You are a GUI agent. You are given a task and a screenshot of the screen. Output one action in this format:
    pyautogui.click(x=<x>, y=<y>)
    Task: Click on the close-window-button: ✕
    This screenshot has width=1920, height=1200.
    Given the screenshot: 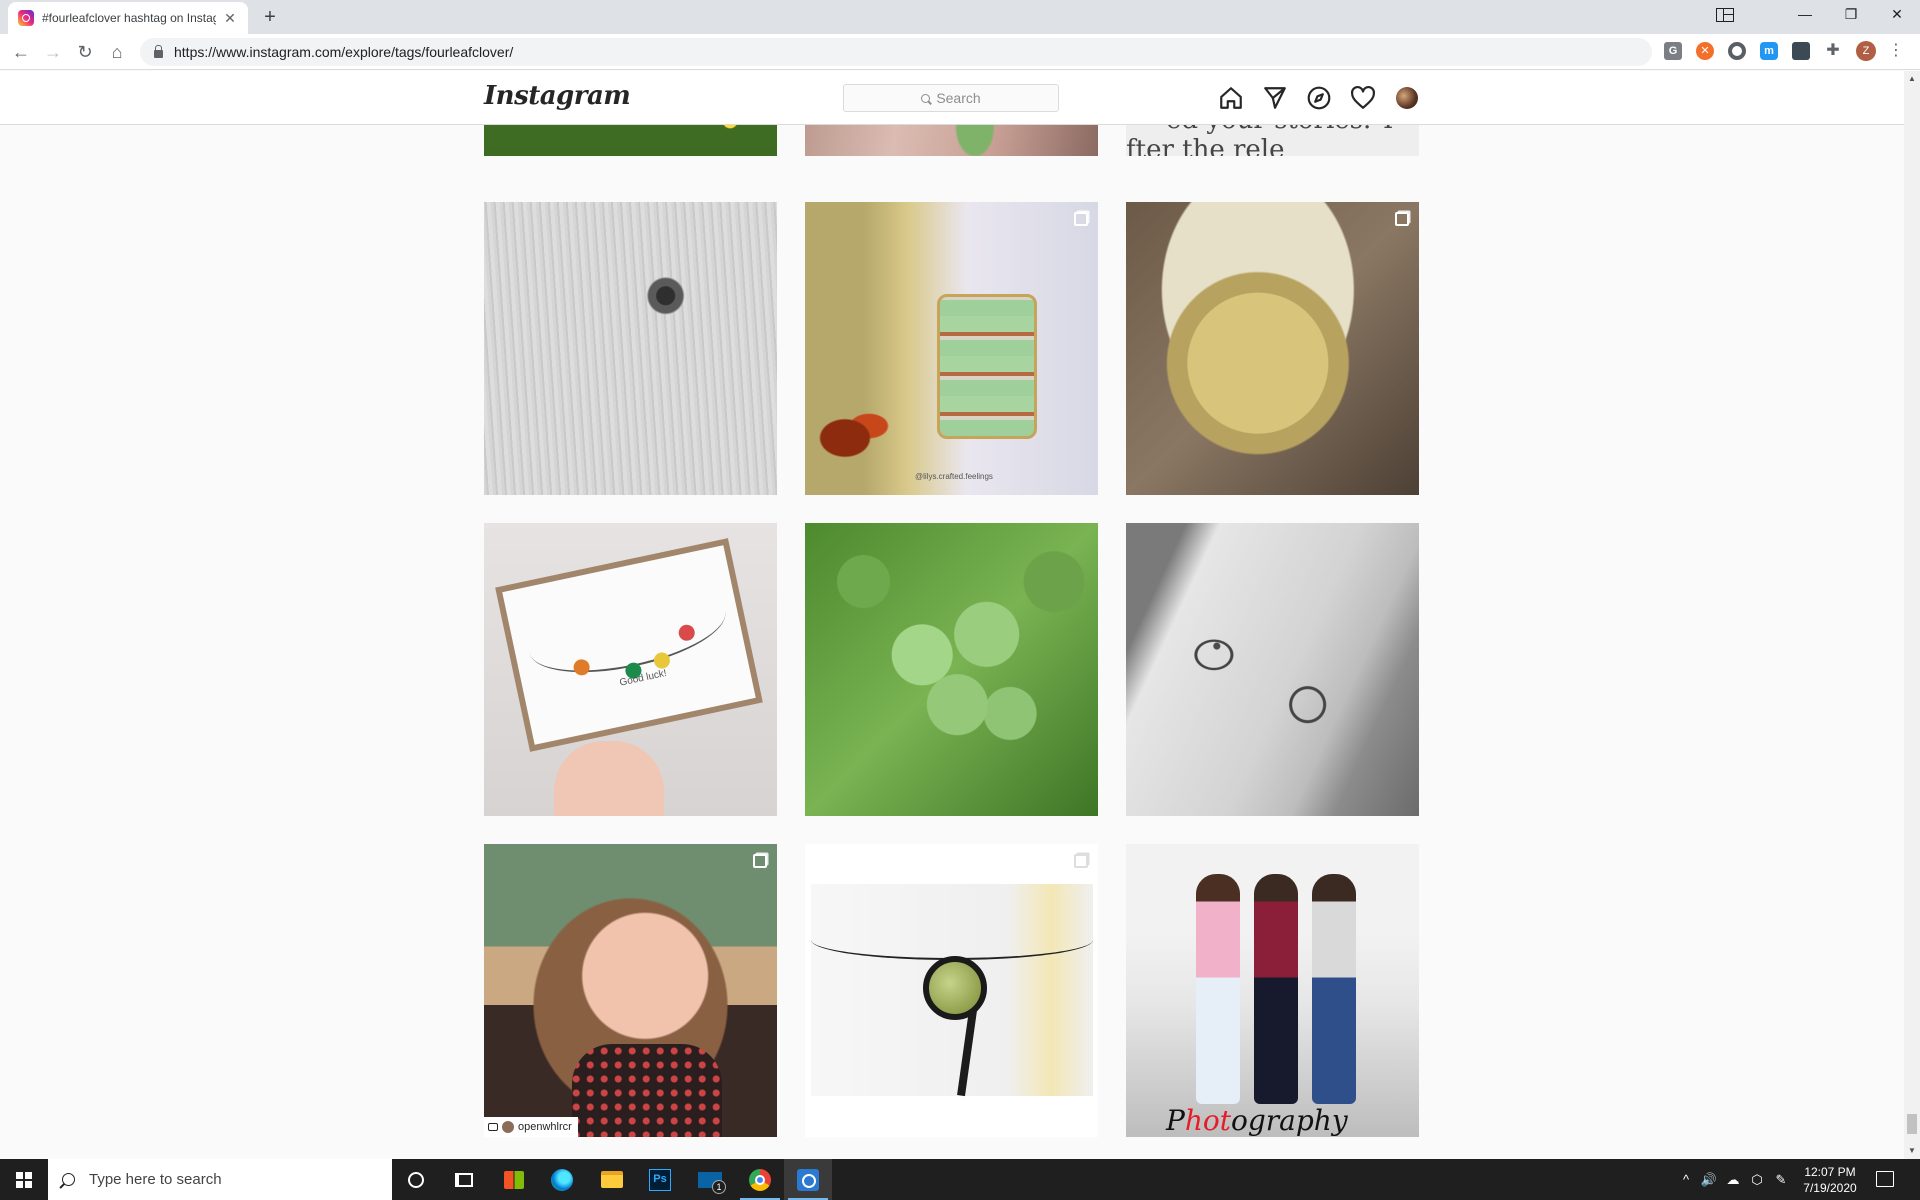 What is the action you would take?
    pyautogui.click(x=1897, y=14)
    